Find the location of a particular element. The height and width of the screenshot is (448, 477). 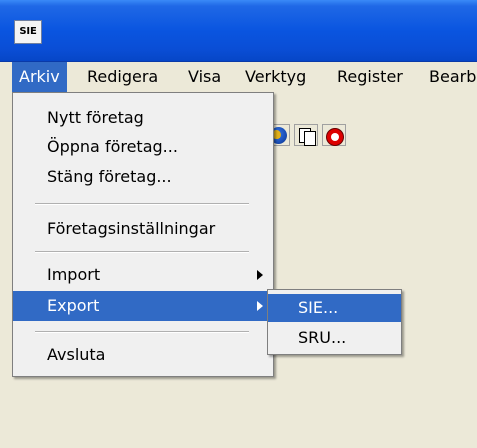

menu-item-label: Avsluta is located at coordinates (76, 354).